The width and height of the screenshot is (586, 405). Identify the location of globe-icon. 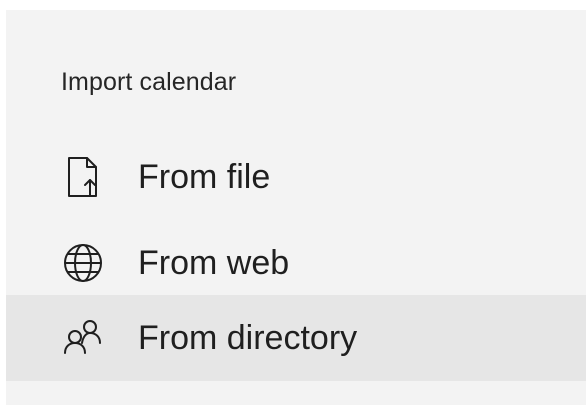
(83, 263).